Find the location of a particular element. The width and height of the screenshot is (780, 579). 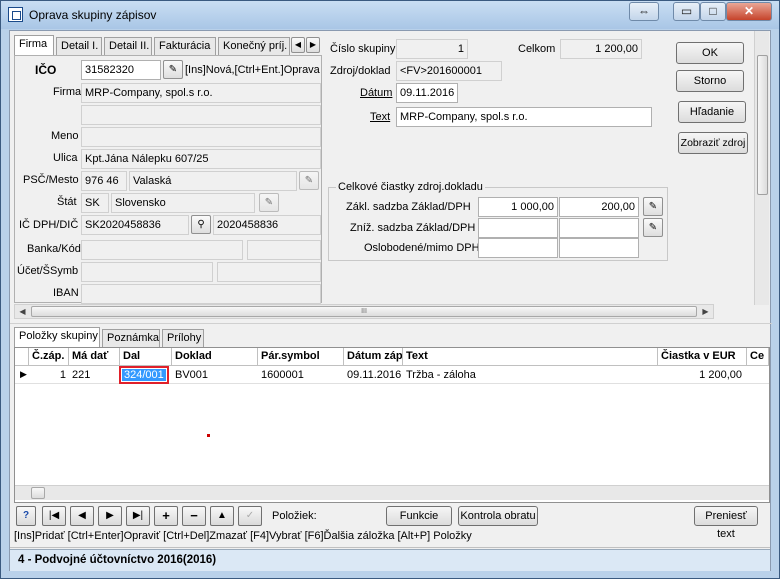

ziz-detail-button: ✎ is located at coordinates (653, 227).